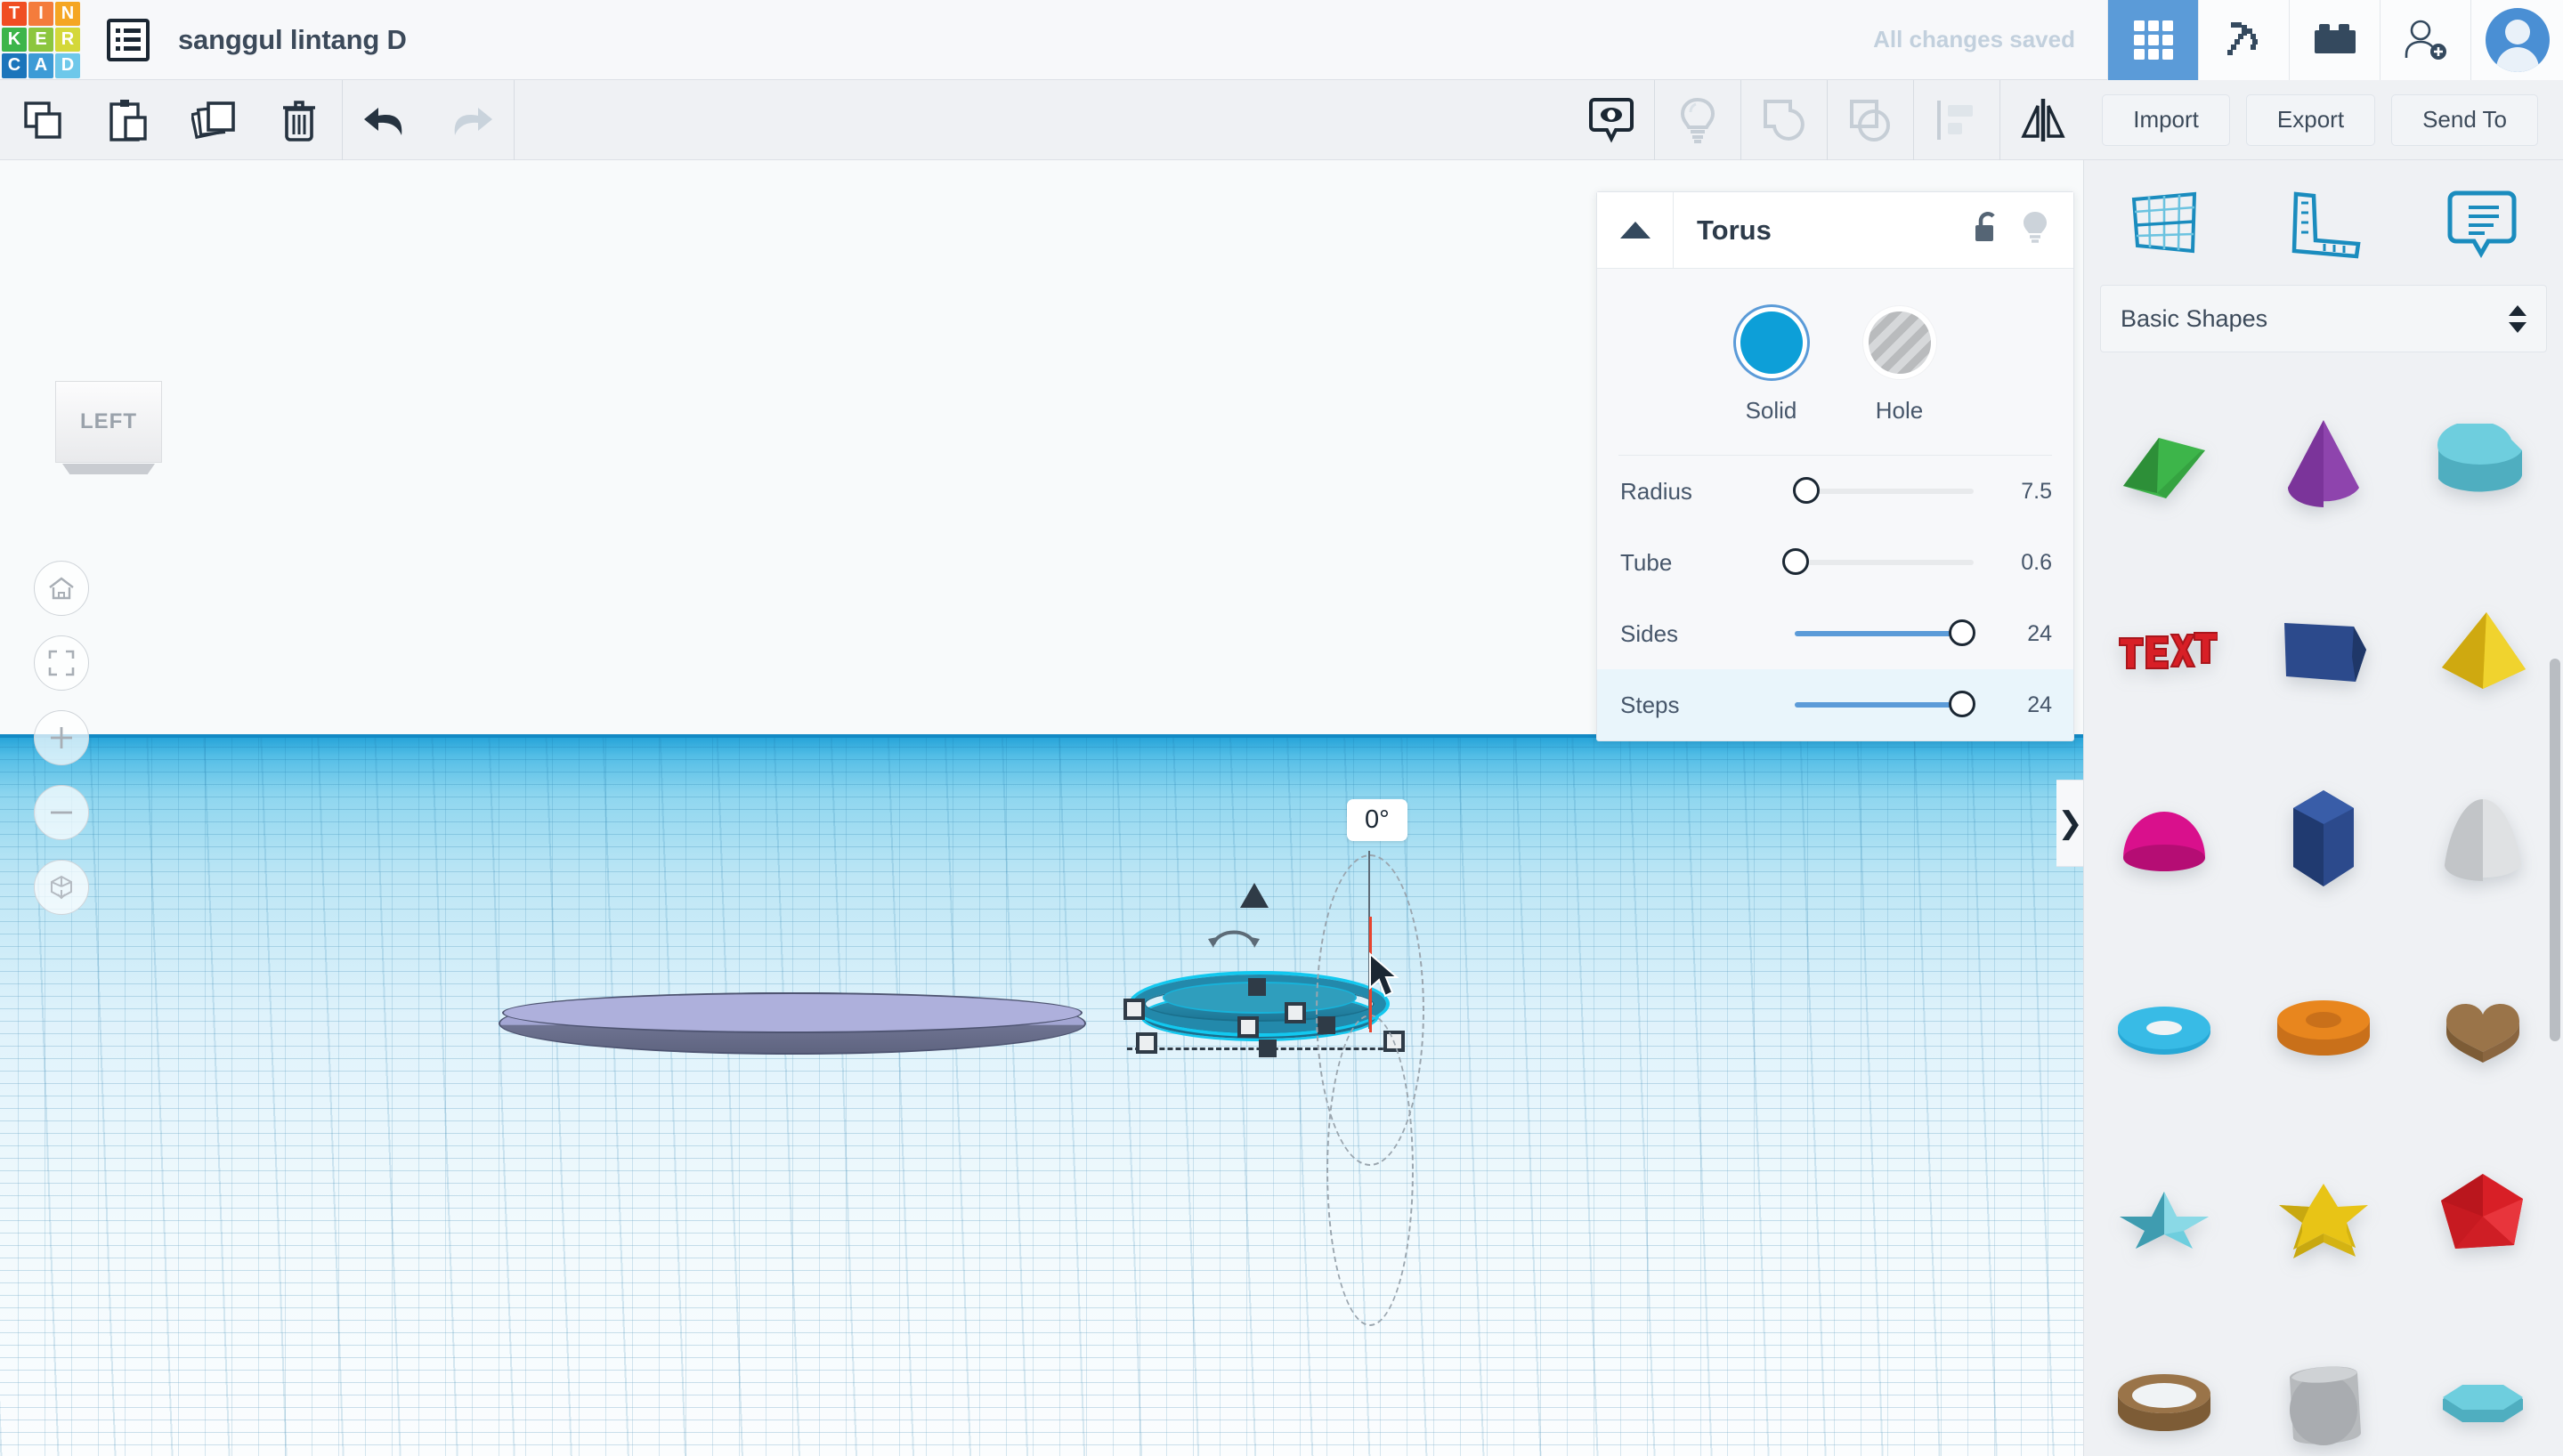 The width and height of the screenshot is (2563, 1456). What do you see at coordinates (61, 887) in the screenshot?
I see `ortho-perspective-button` at bounding box center [61, 887].